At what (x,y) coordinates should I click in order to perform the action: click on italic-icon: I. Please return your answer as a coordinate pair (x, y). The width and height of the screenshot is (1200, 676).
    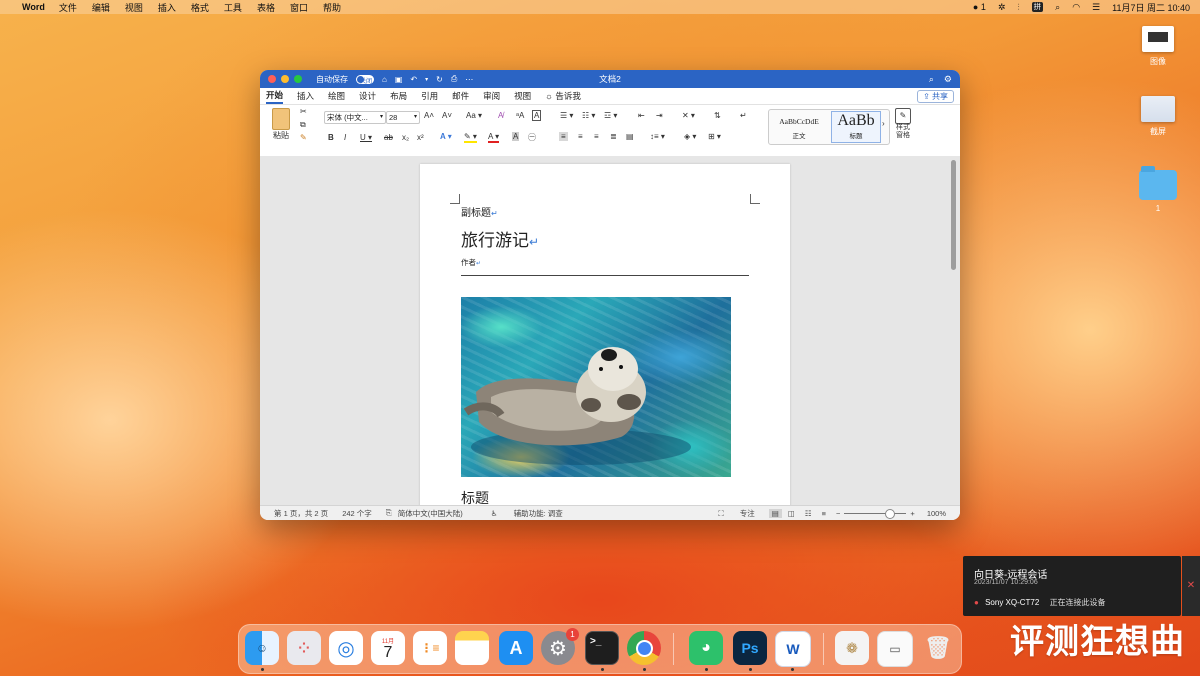
    Looking at the image, I should click on (345, 137).